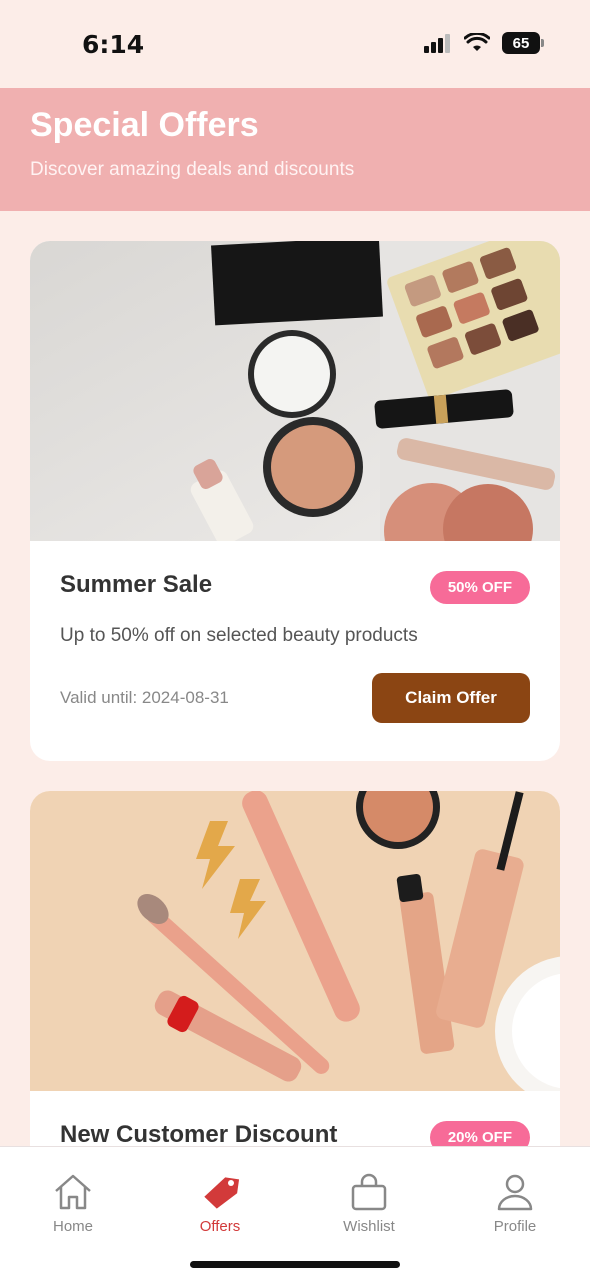 This screenshot has width=590, height=1280. I want to click on tab-home: Home, so click(73, 1204).